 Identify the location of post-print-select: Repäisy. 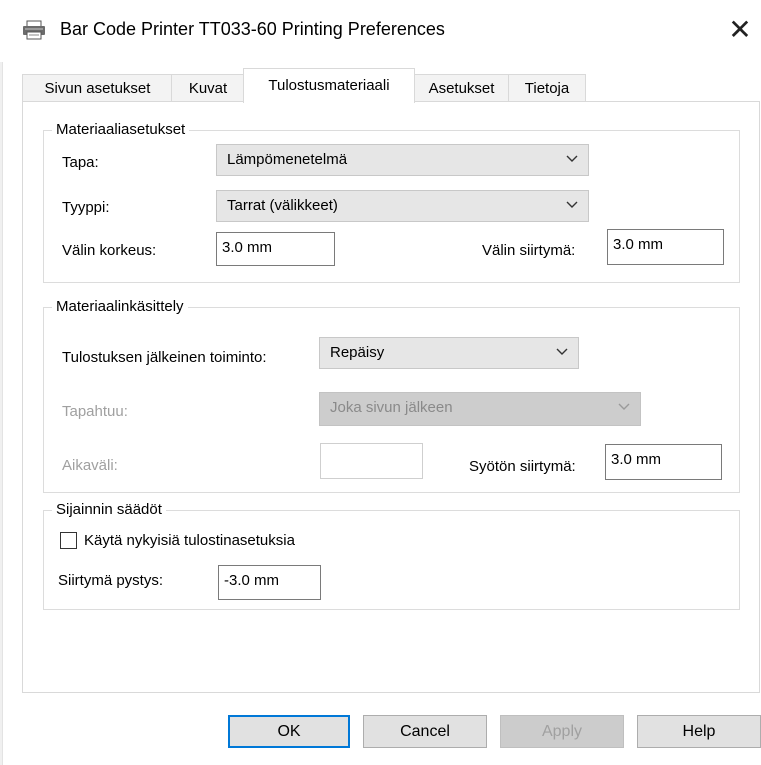
(449, 353).